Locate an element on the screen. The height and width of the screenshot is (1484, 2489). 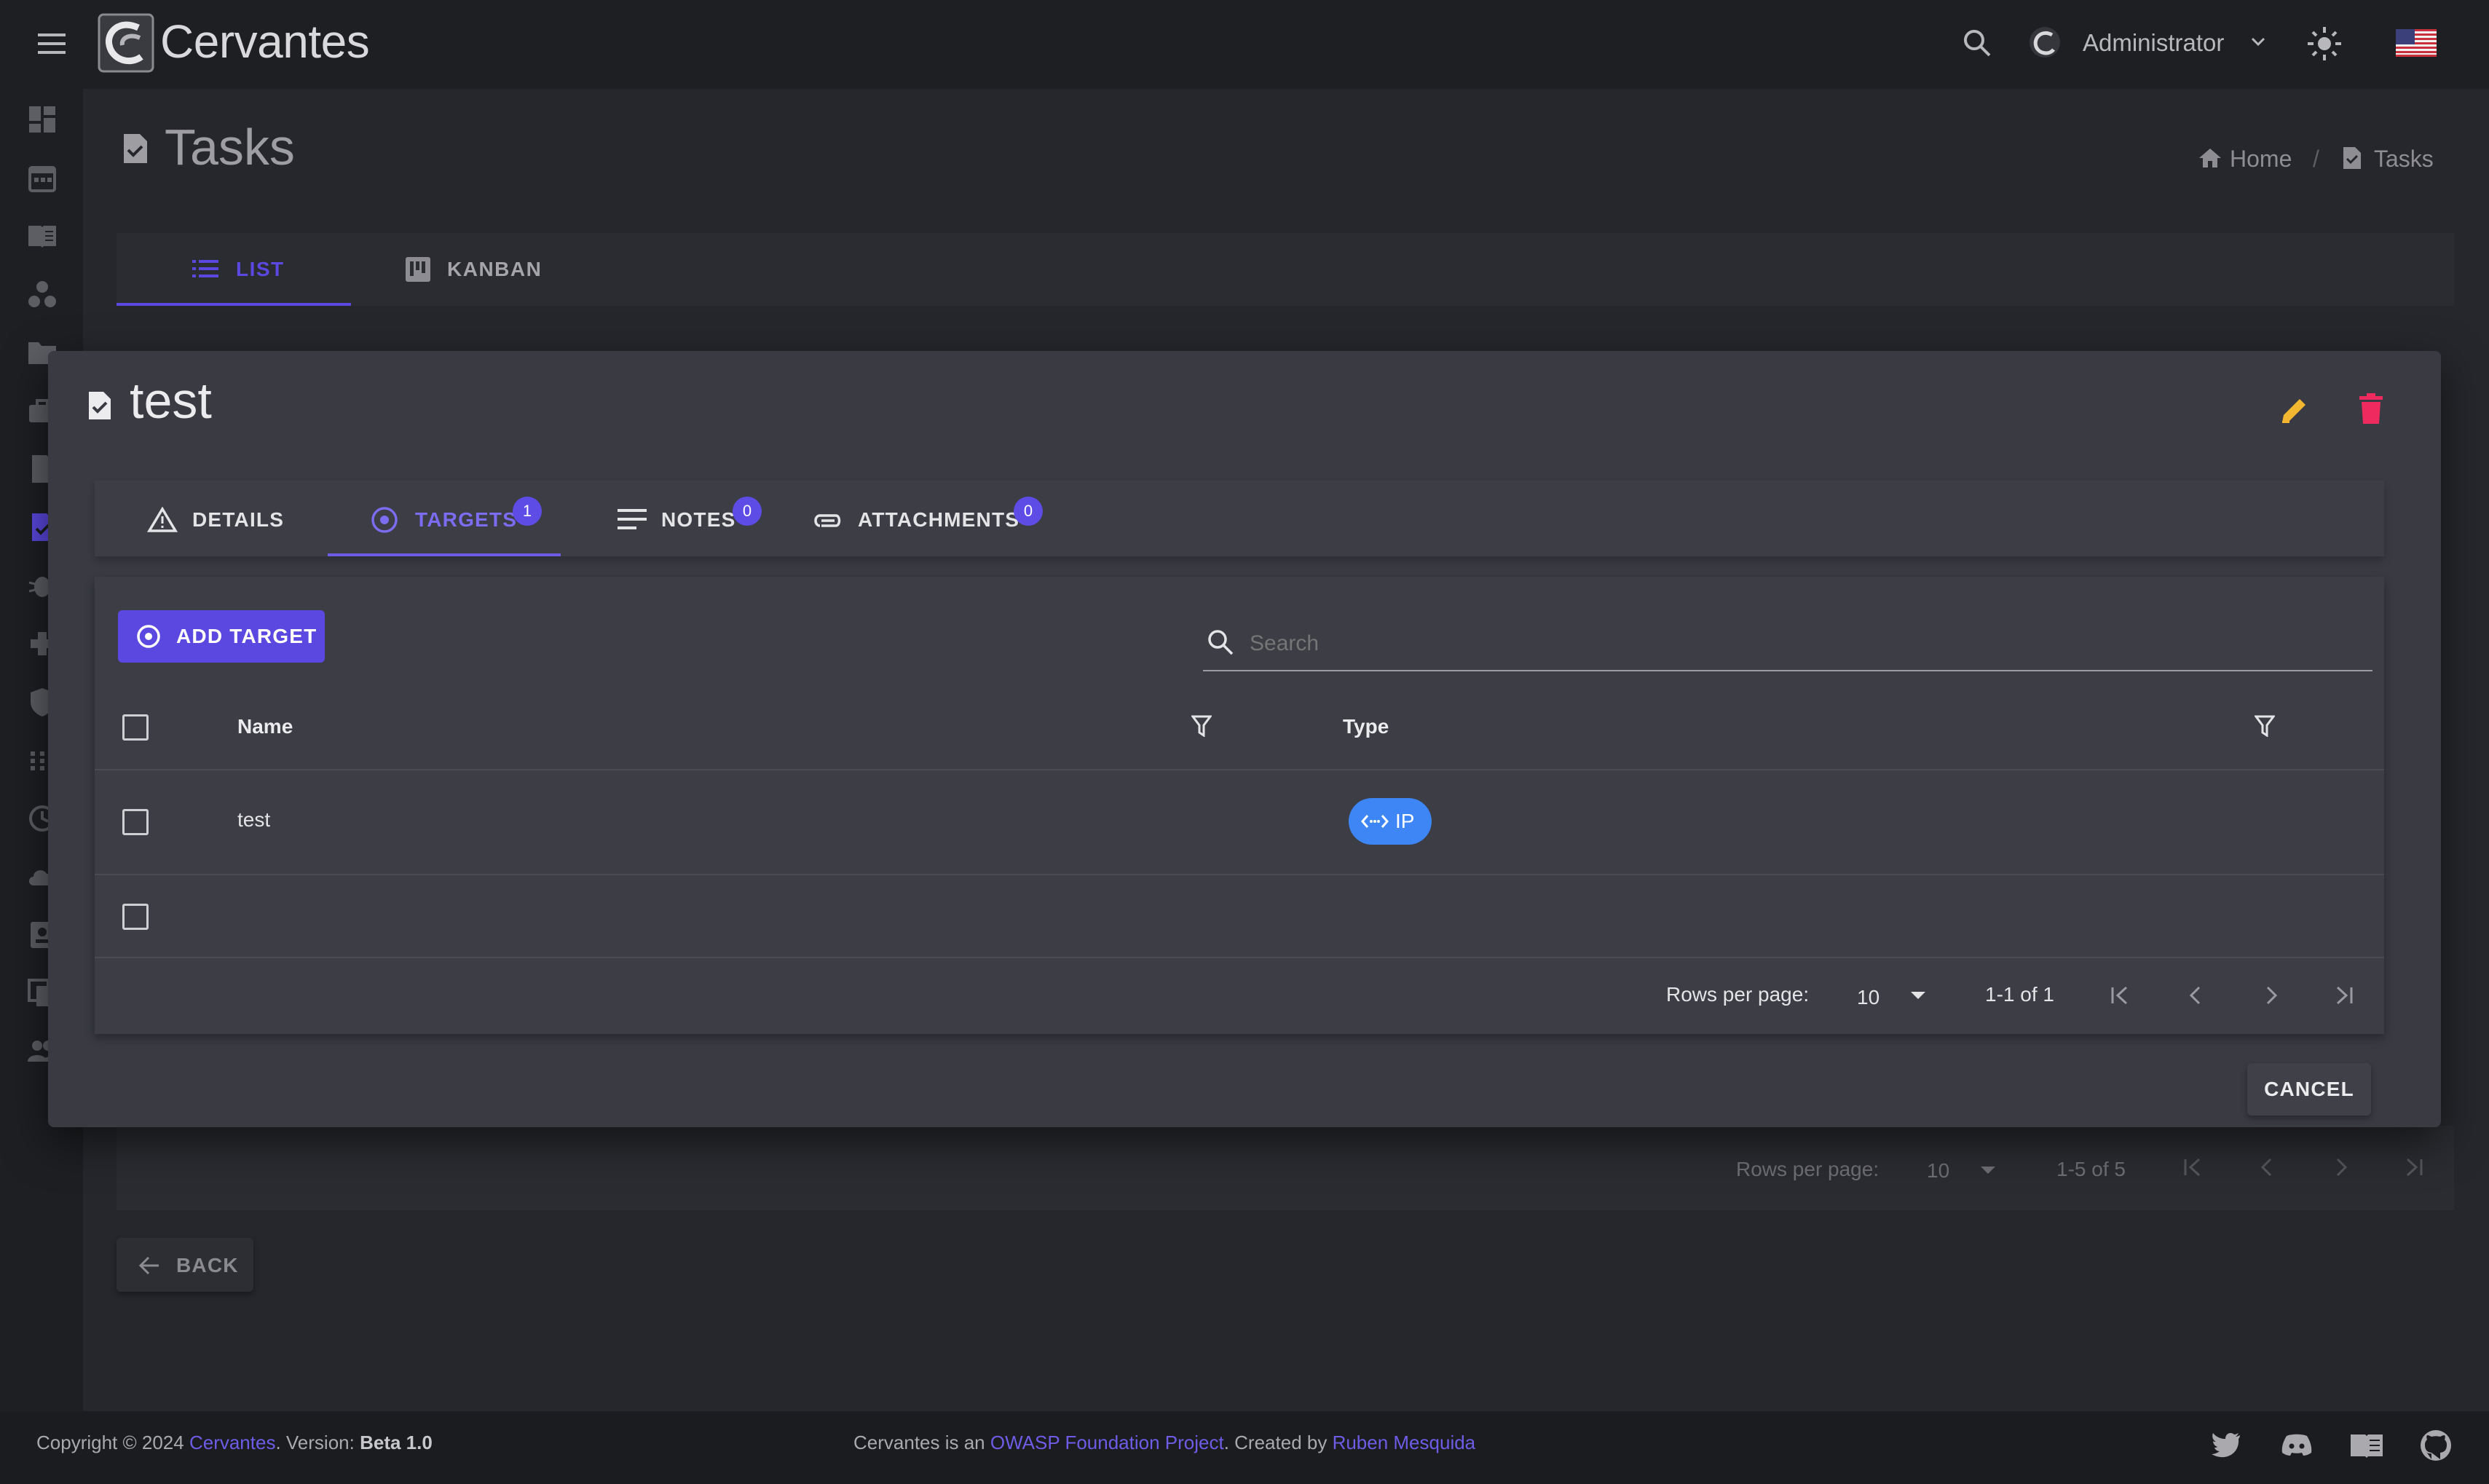
tab-notes: NOTES 0 is located at coordinates (688, 518).